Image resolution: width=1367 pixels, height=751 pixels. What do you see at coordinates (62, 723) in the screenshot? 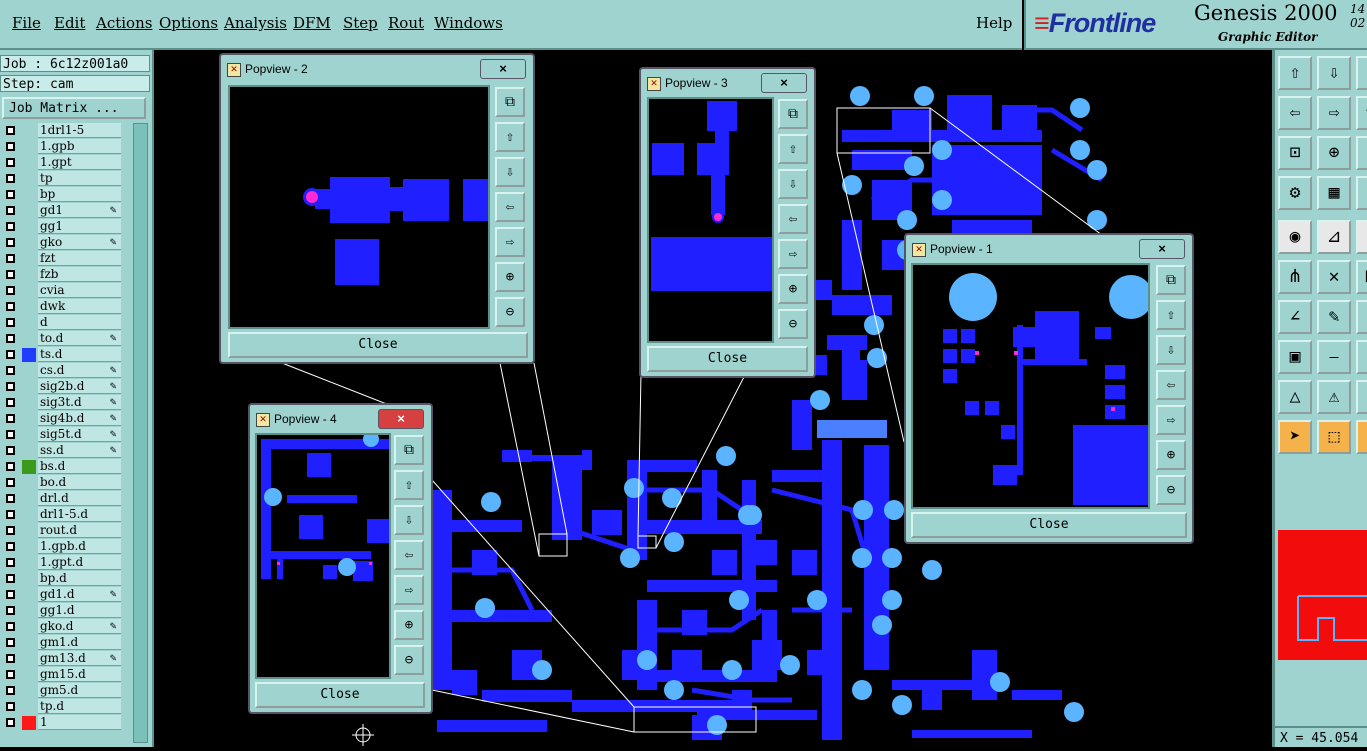
I see `layer-row: 1` at bounding box center [62, 723].